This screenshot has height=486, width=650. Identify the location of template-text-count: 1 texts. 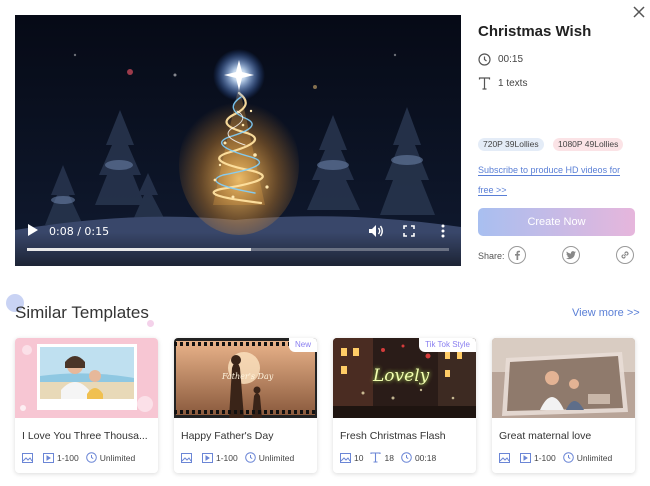
(513, 83).